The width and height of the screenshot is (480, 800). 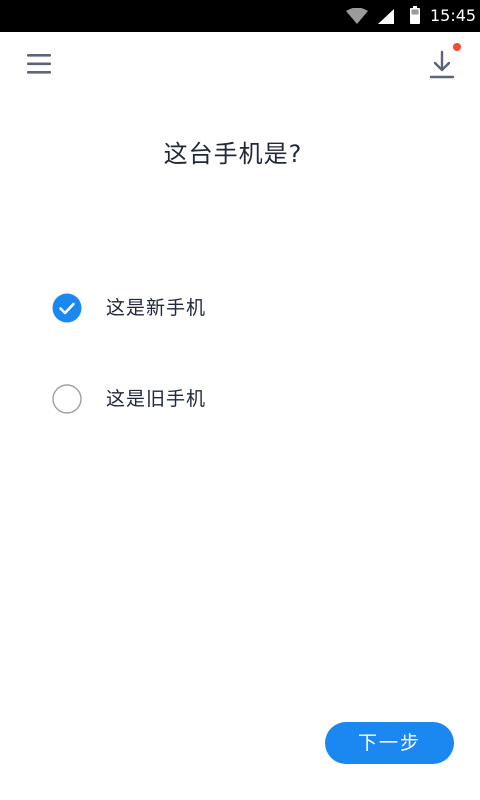 What do you see at coordinates (240, 308) in the screenshot?
I see `option-new-phone: 这是新手机` at bounding box center [240, 308].